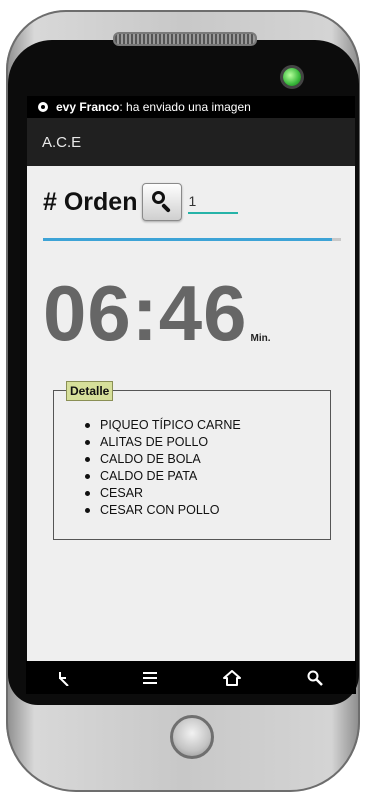  Describe the element at coordinates (163, 510) in the screenshot. I see `list-item: CESAR CON POLLO` at that location.